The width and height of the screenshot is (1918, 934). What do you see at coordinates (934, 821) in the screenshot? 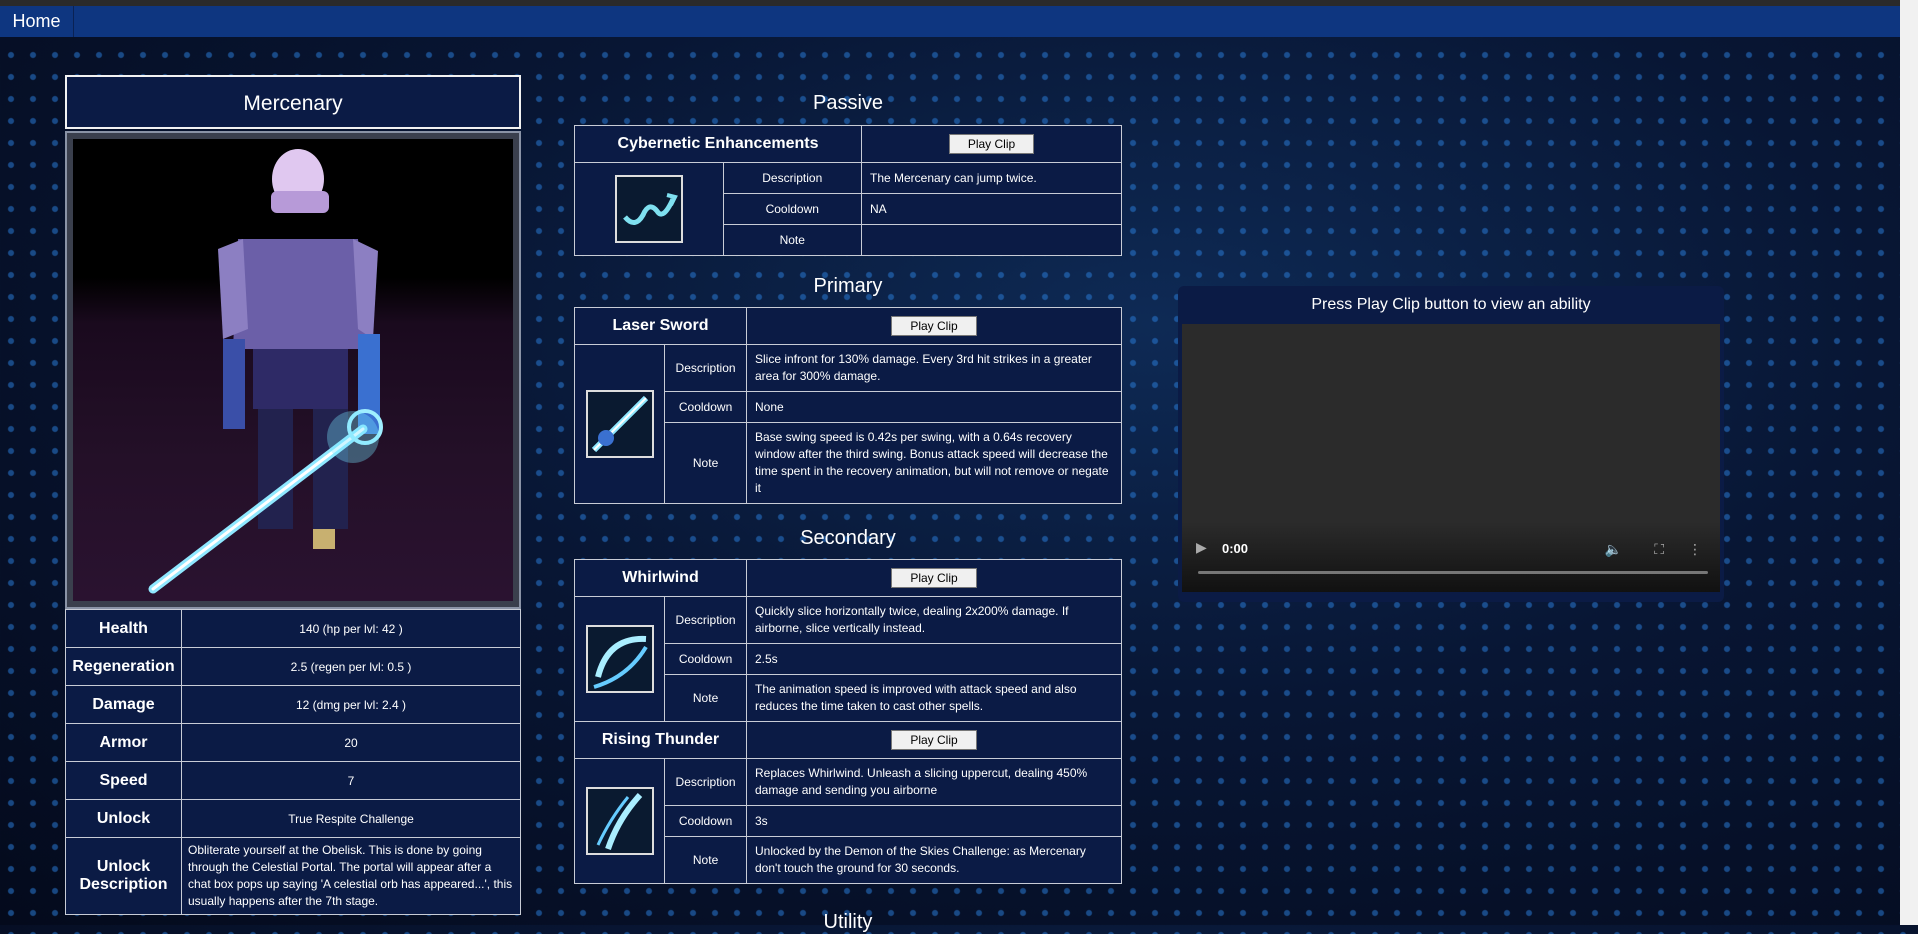
I see `cooldown-text: 3s` at bounding box center [934, 821].